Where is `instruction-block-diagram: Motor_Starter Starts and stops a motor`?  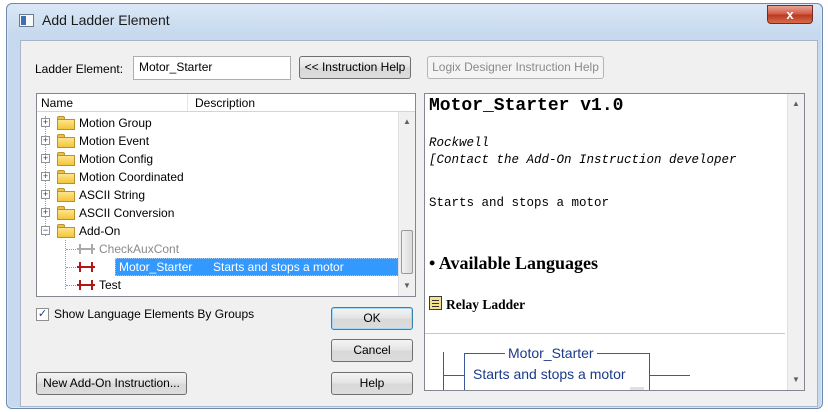
instruction-block-diagram: Motor_Starter Starts and stops a motor is located at coordinates (605, 362).